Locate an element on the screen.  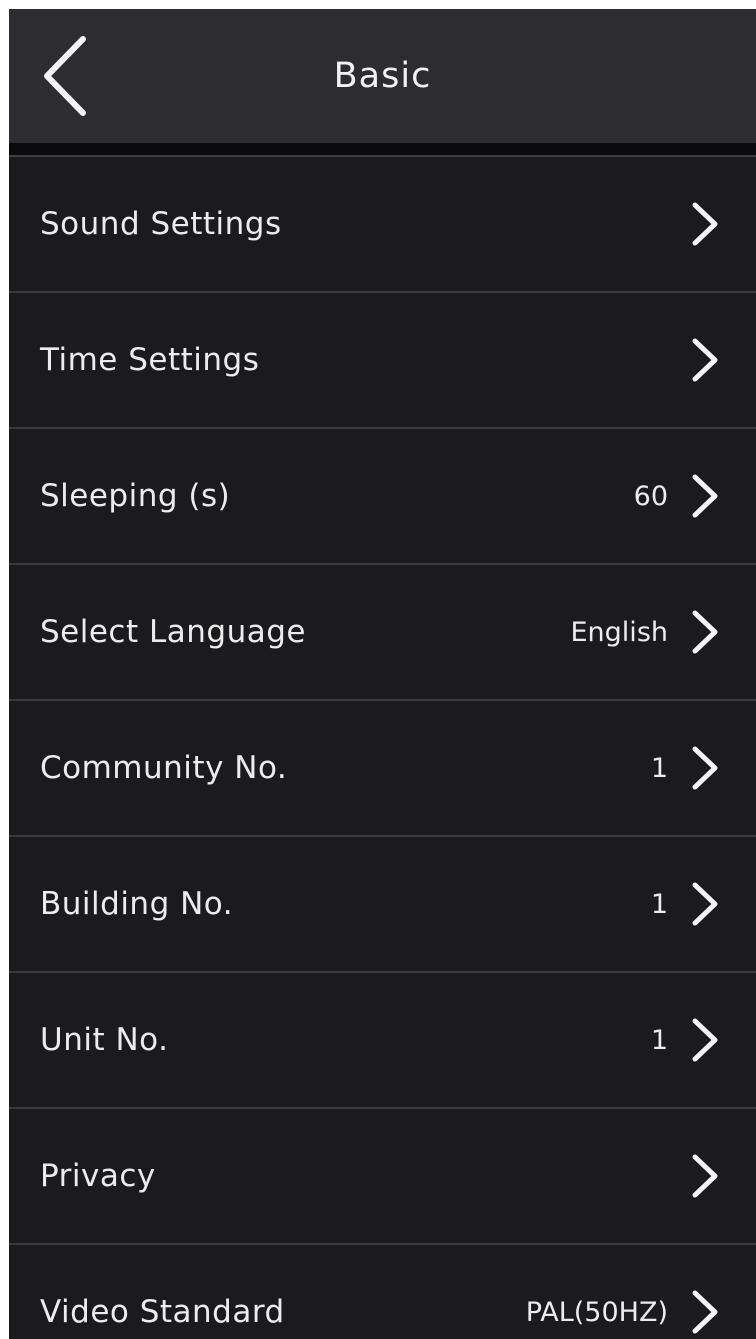
row-unit-no: Unit No. 1 is located at coordinates (382, 1041).